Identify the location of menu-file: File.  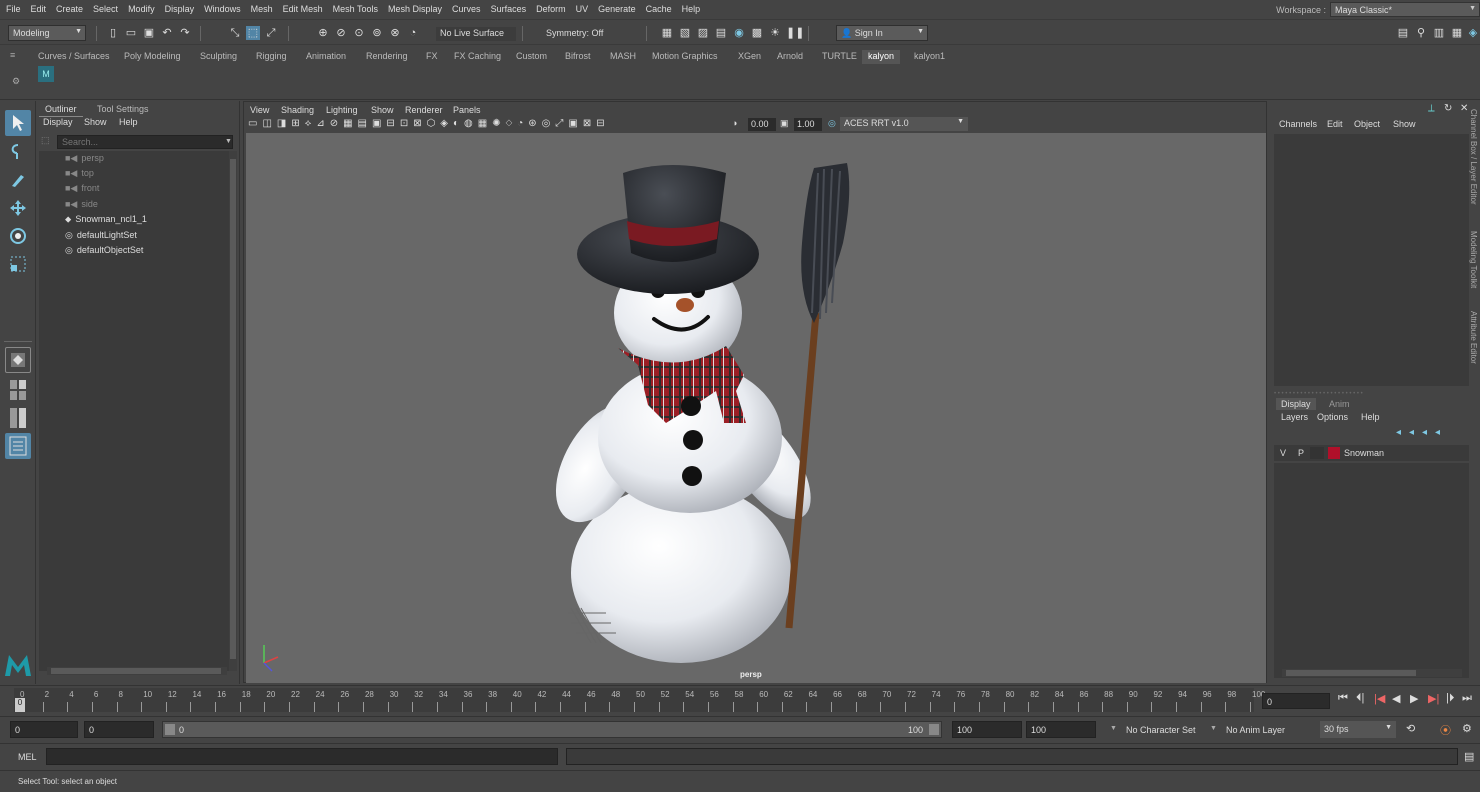
(12, 7).